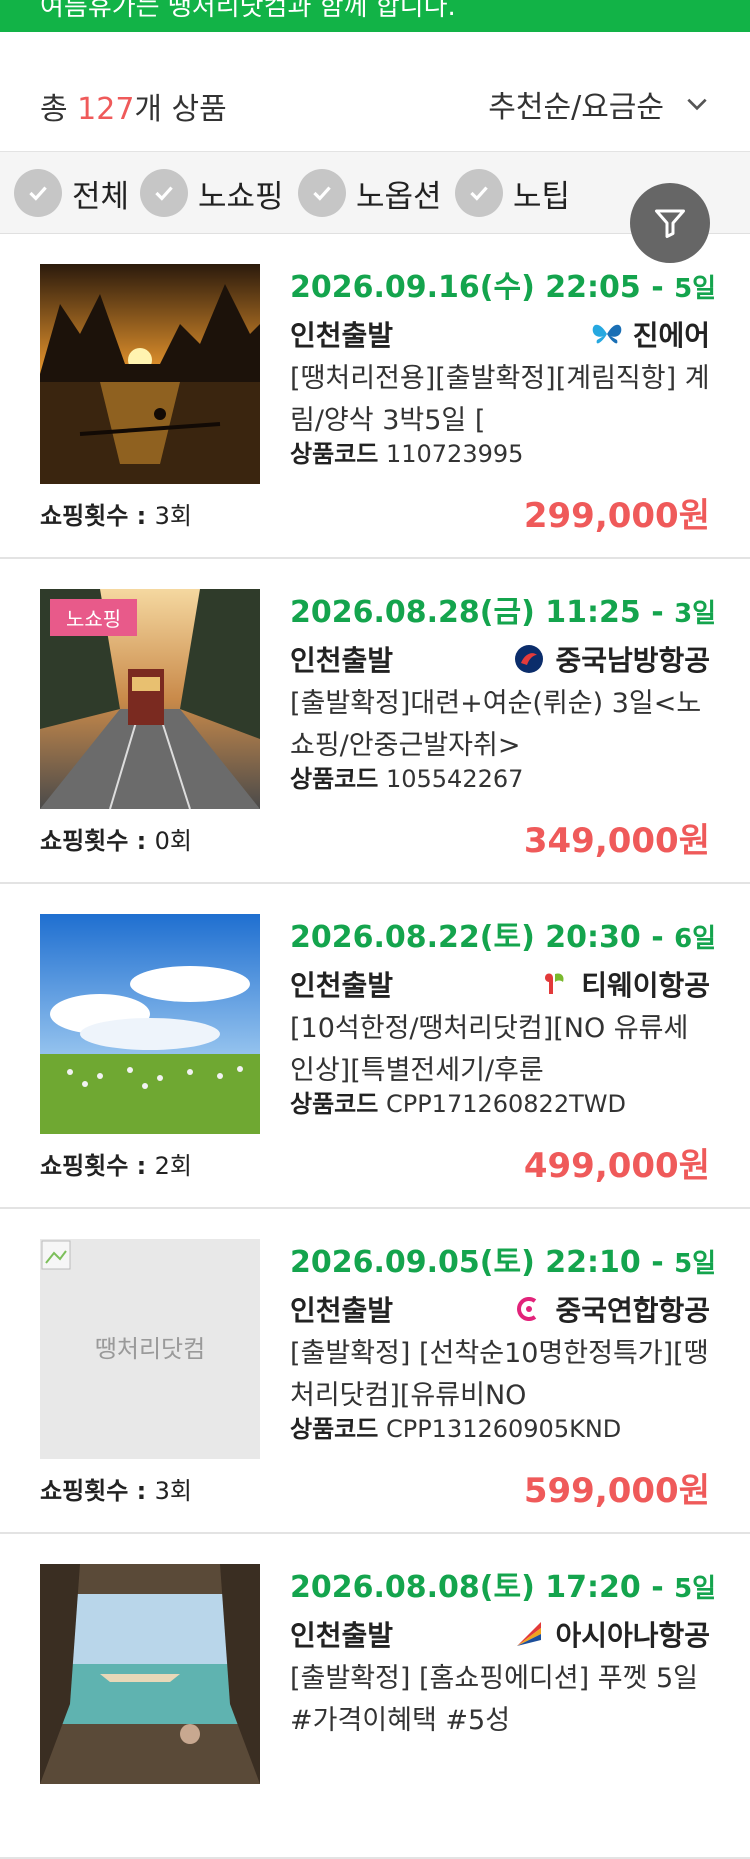 This screenshot has height=1859, width=750. Describe the element at coordinates (554, 983) in the screenshot. I see `tway-logo-icon` at that location.